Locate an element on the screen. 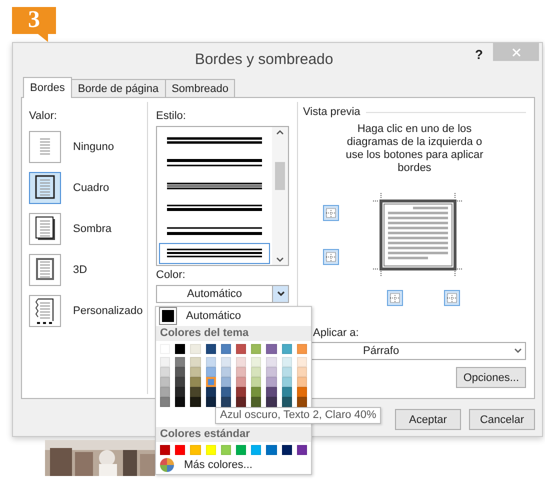  theme-colors-header: Colores del tema is located at coordinates (233, 333).